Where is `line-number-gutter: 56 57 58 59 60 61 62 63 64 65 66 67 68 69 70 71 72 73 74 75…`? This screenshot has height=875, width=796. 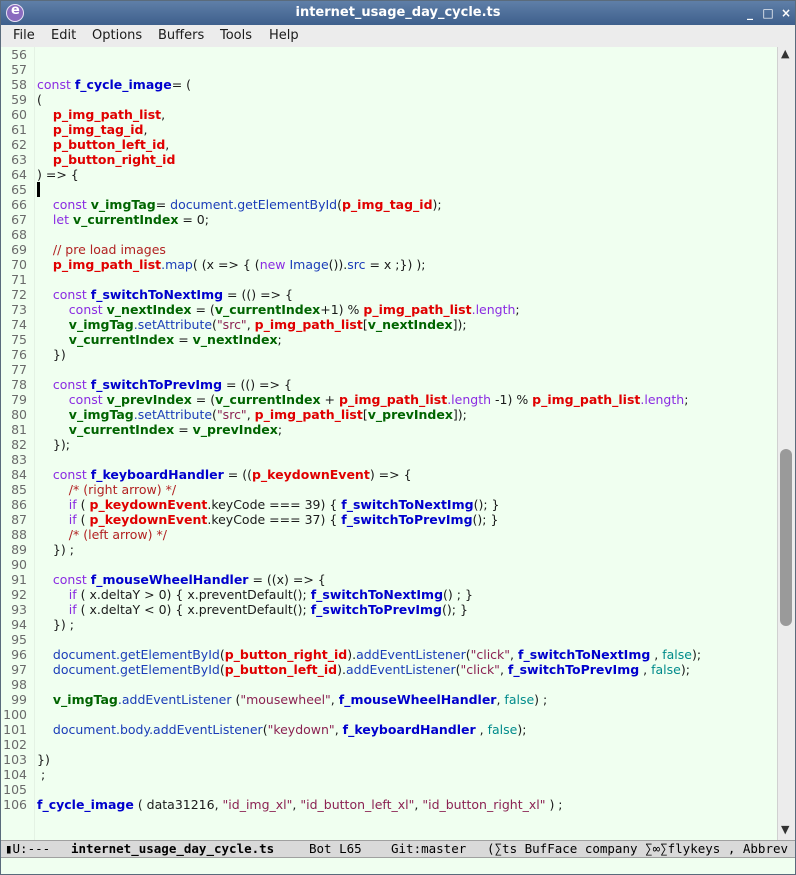 line-number-gutter: 56 57 58 59 60 61 62 63 64 65 66 67 68 69 70 71 72 73 74 75… is located at coordinates (17, 443).